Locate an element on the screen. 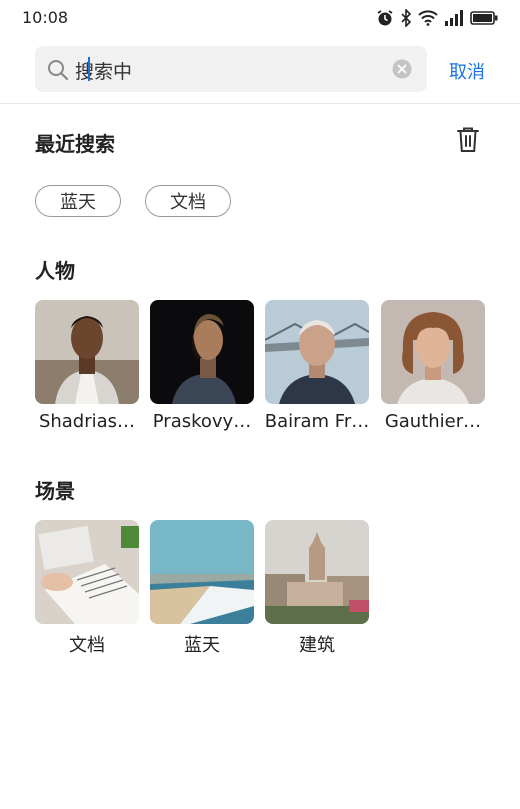 Image resolution: width=520 pixels, height=809 pixels. scene-name: 蓝天 is located at coordinates (202, 645).